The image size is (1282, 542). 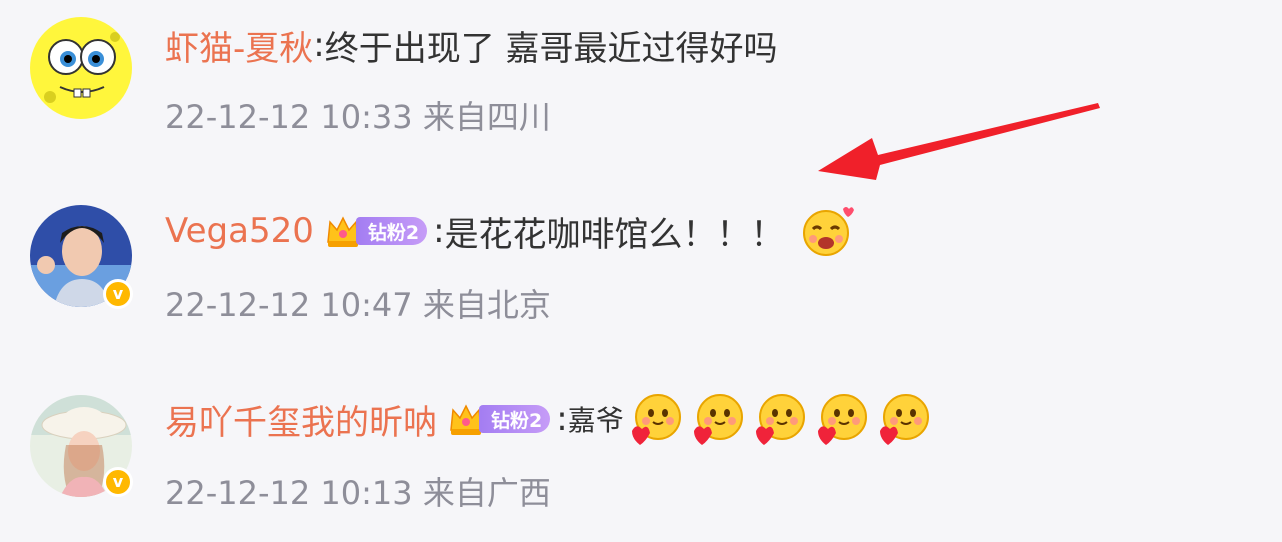 What do you see at coordinates (595, 420) in the screenshot?
I see `comment-text: 嘉爷` at bounding box center [595, 420].